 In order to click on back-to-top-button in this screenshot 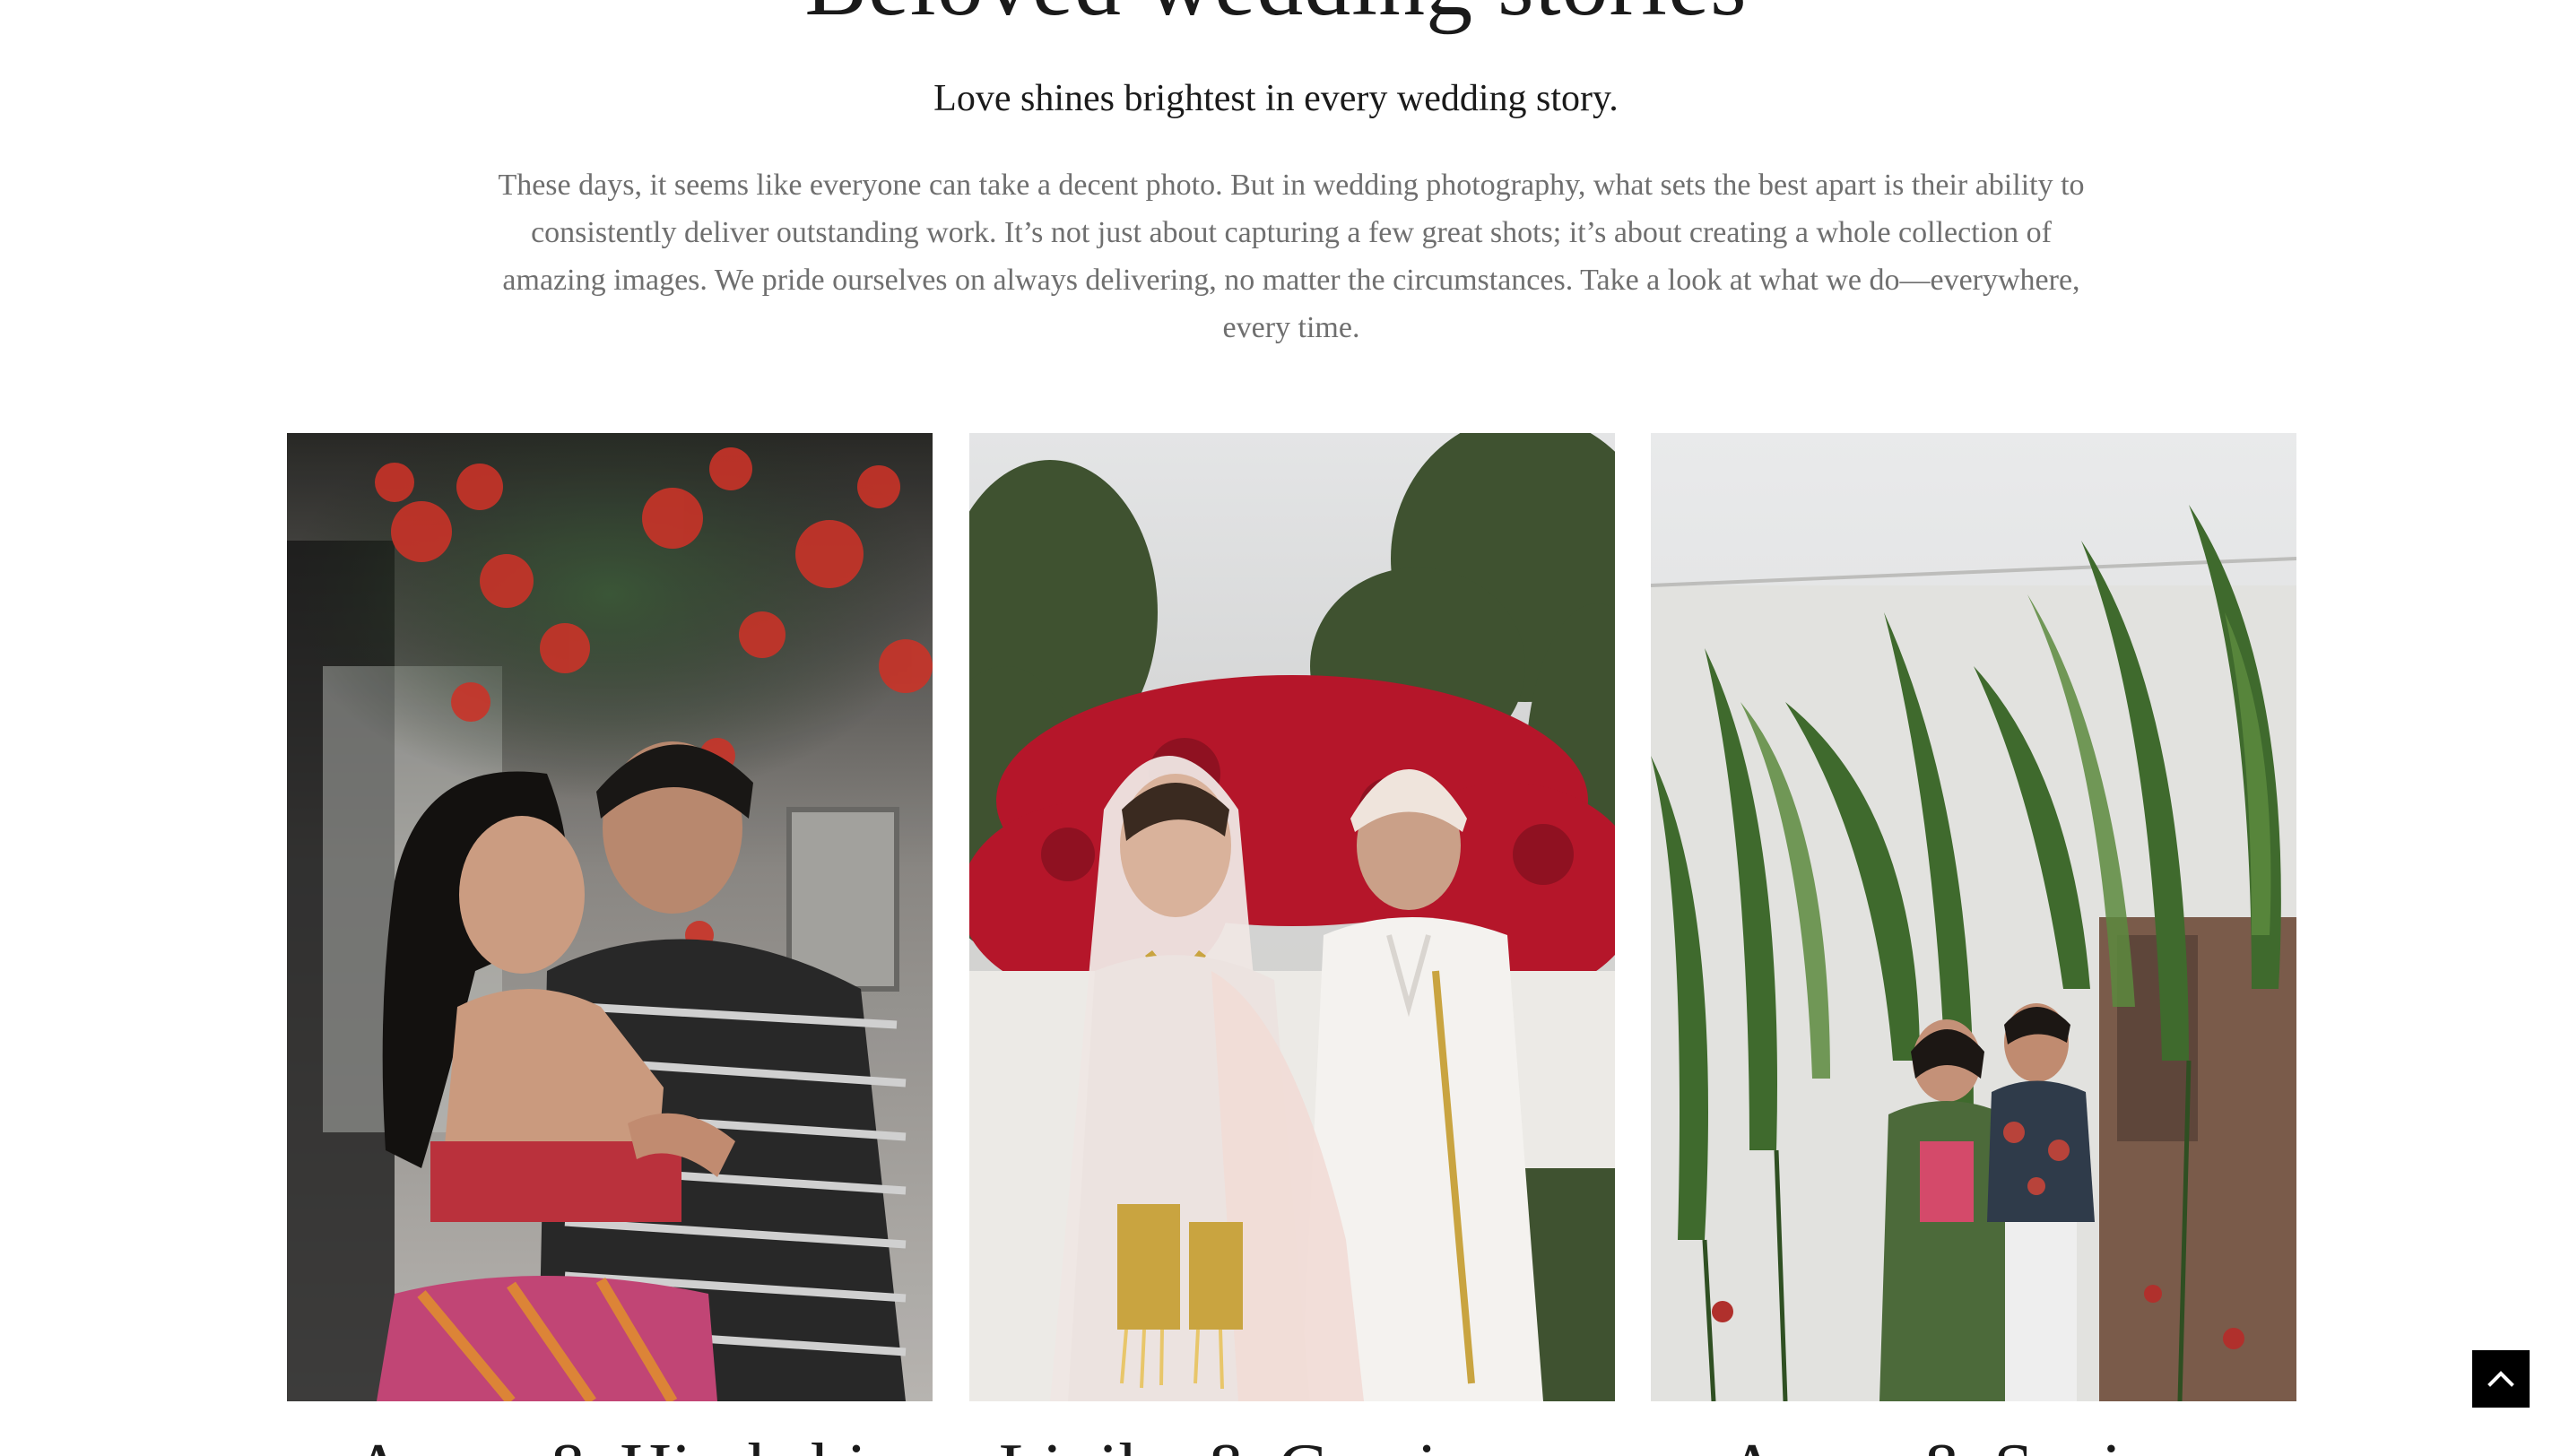, I will do `click(2501, 1379)`.